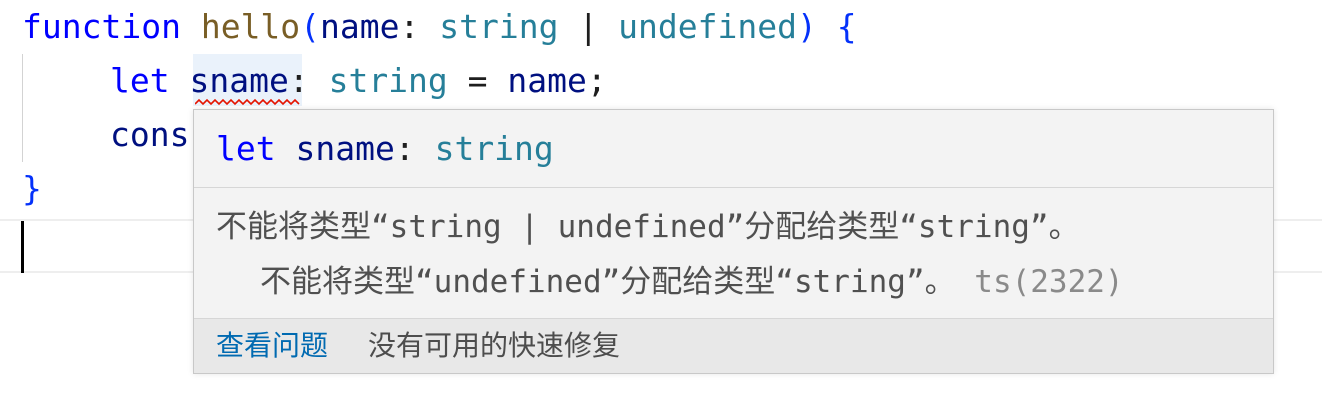 This screenshot has height=406, width=1322. I want to click on no-quick-fix-label: 没有可用的快速修复, so click(494, 345).